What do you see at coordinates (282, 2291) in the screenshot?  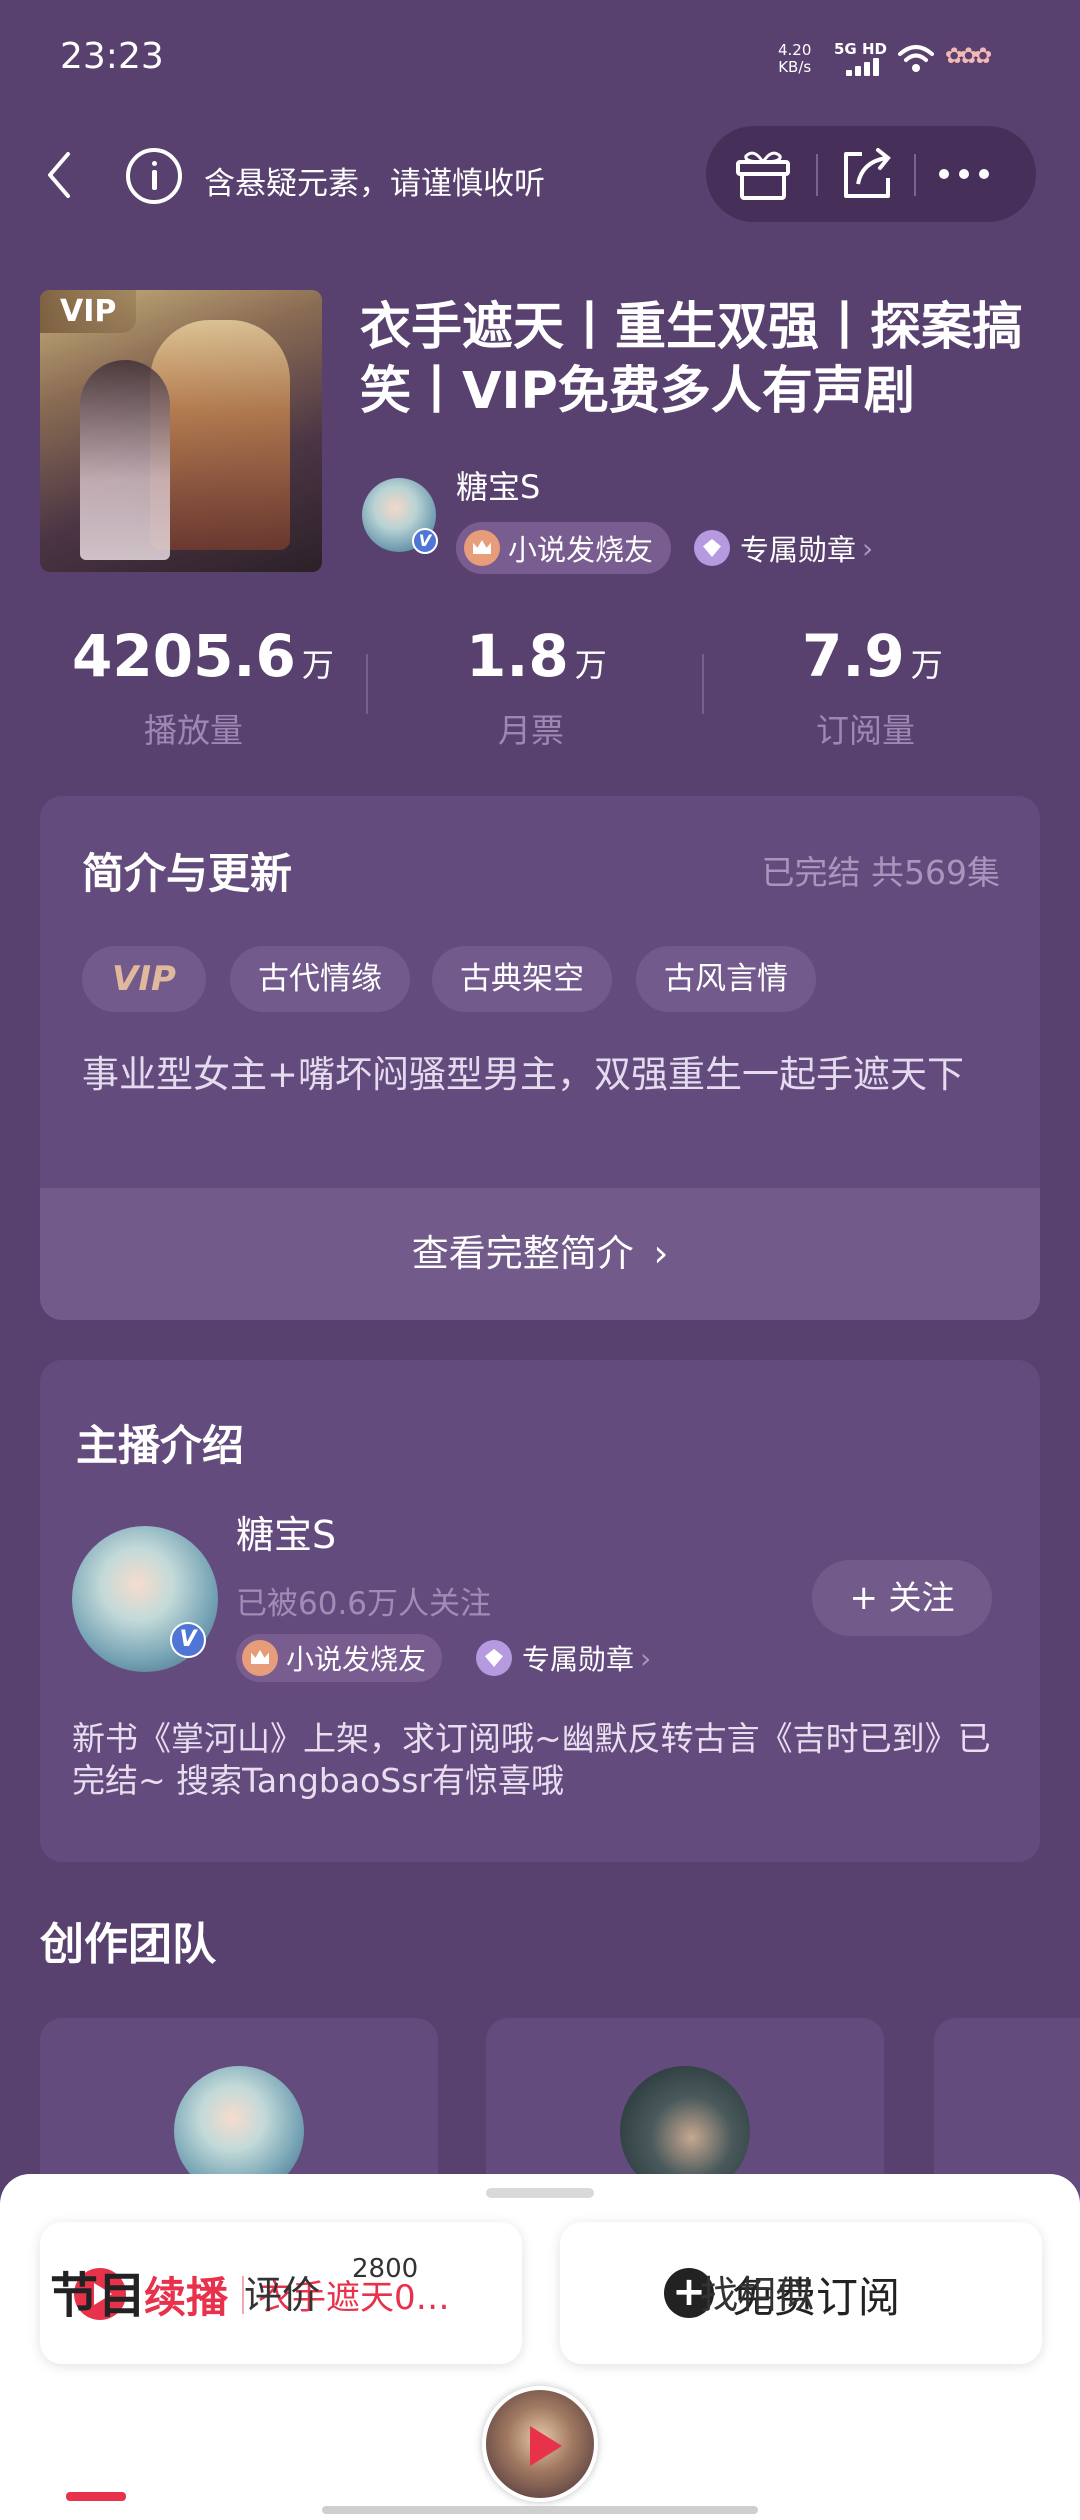 I see `tab-reviews: 评价` at bounding box center [282, 2291].